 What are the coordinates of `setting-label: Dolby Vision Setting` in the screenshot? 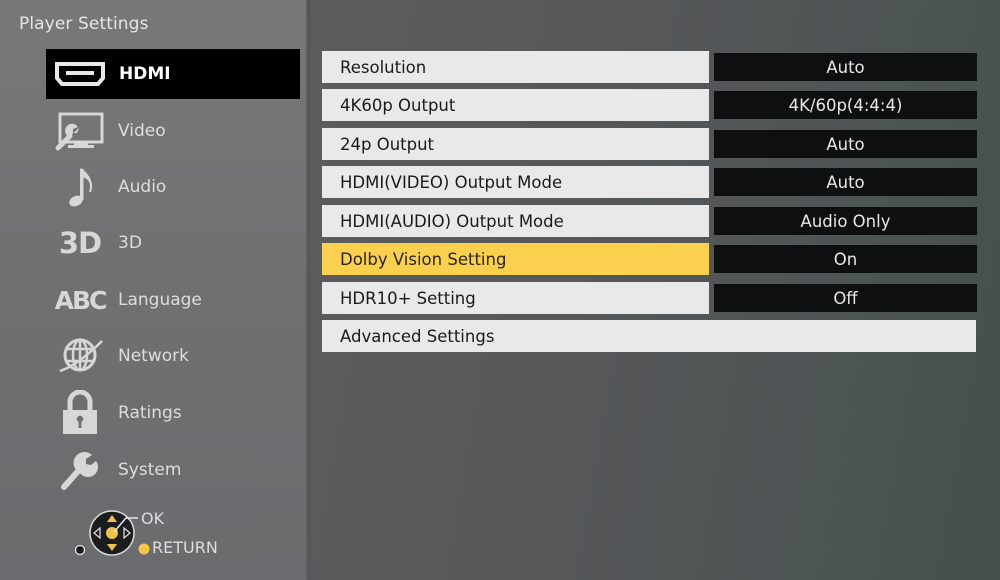 It's located at (515, 259).